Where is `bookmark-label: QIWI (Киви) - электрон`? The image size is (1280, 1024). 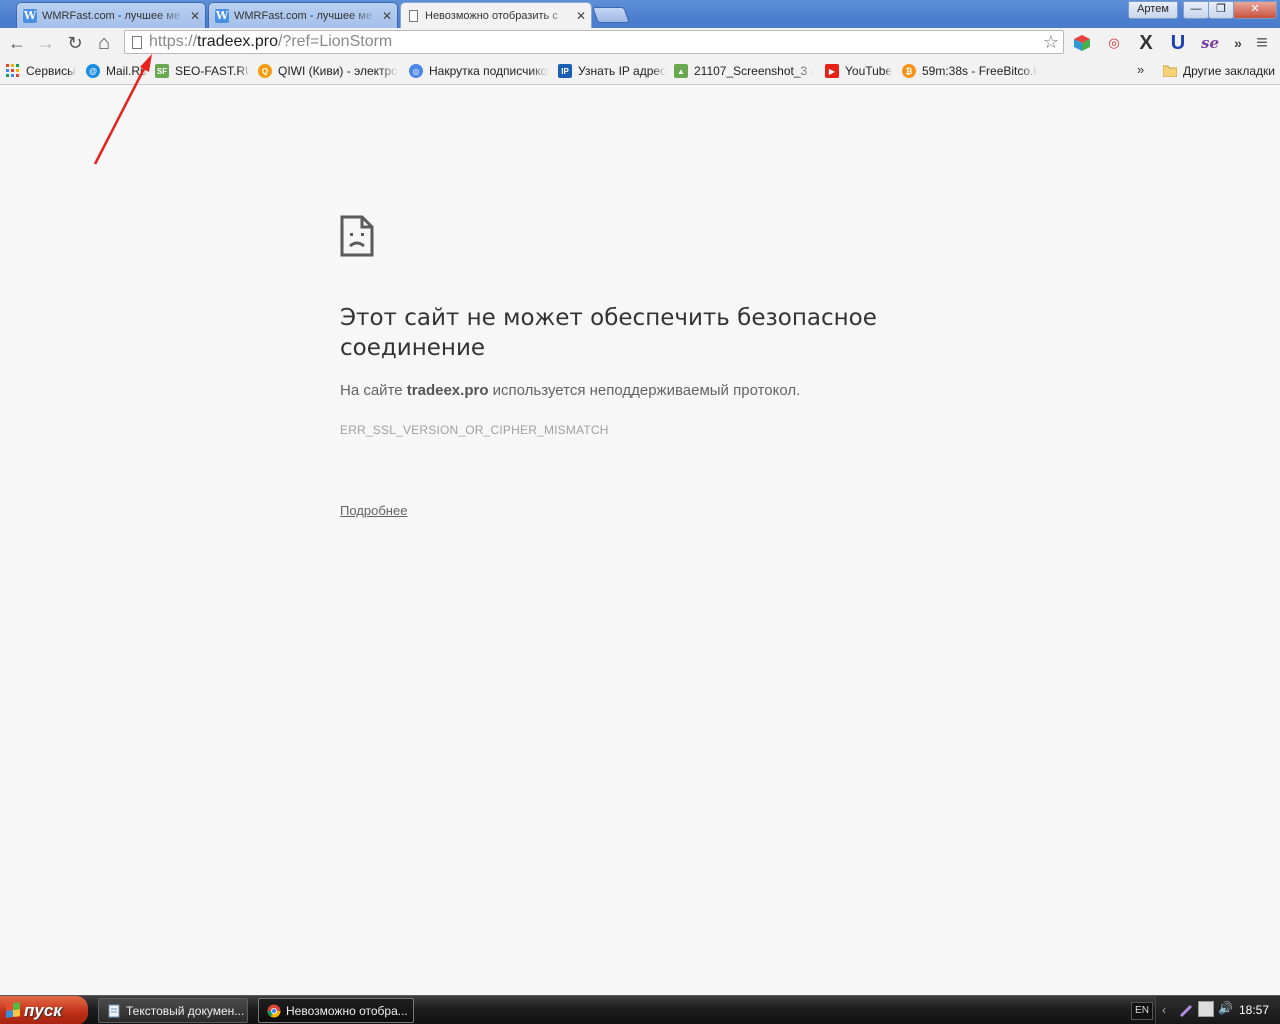 bookmark-label: QIWI (Киви) - электрон is located at coordinates (338, 71).